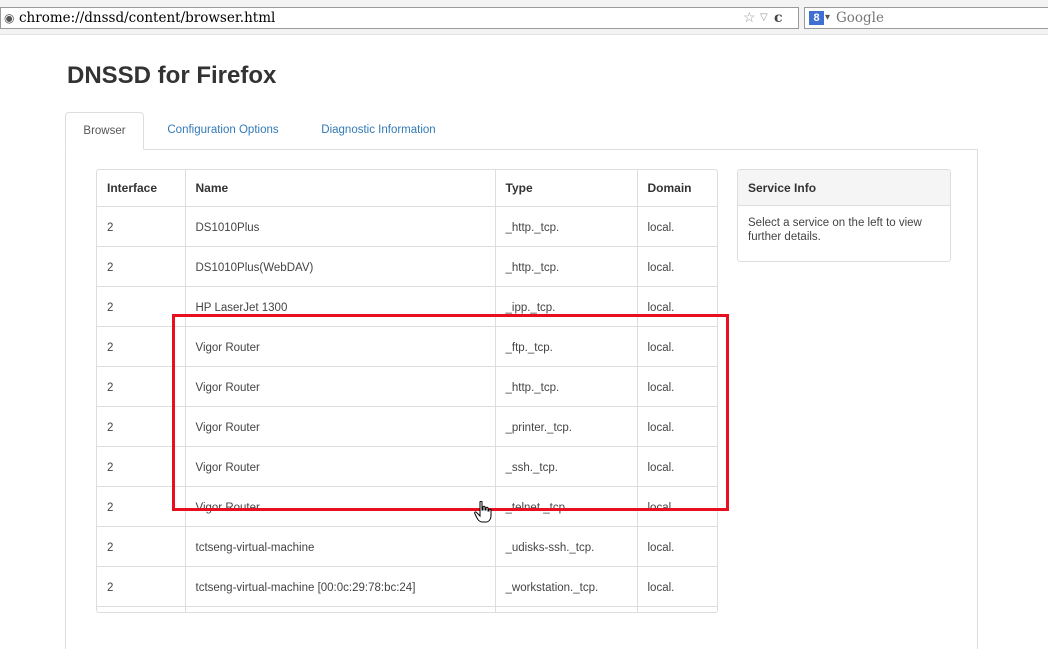  What do you see at coordinates (844, 188) in the screenshot?
I see `service-info-heading: Service Info` at bounding box center [844, 188].